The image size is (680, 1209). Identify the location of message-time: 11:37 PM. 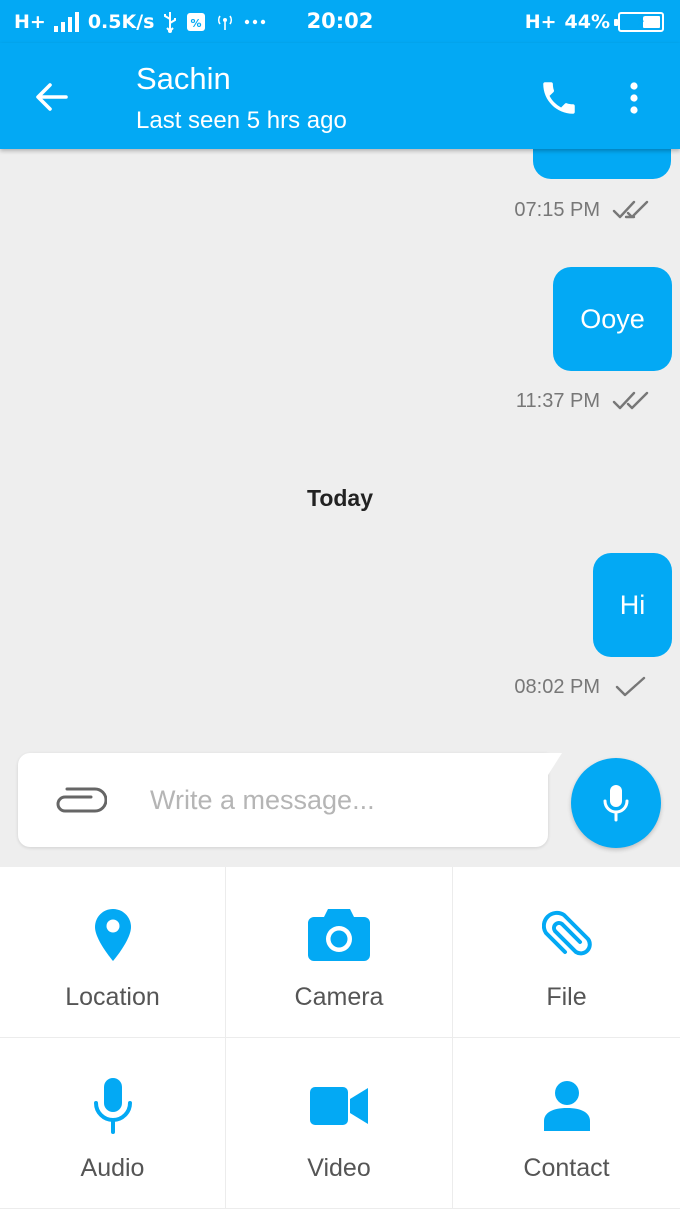
(557, 400).